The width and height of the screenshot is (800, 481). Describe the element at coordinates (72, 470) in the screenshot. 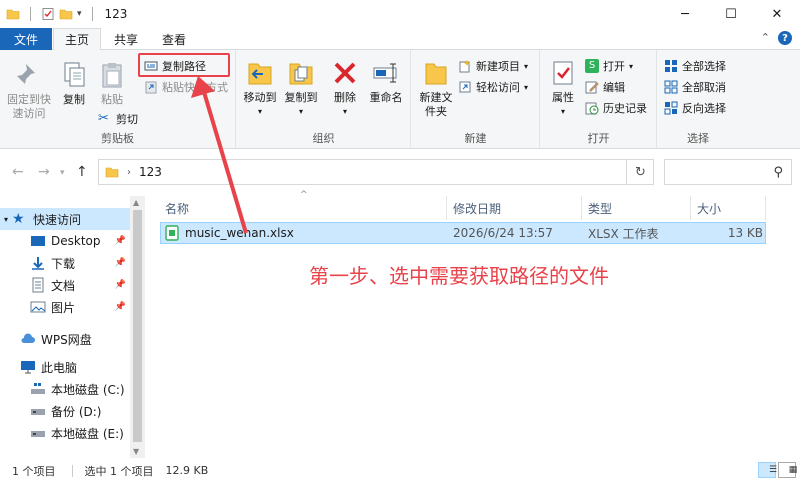

I see `status-separator` at that location.